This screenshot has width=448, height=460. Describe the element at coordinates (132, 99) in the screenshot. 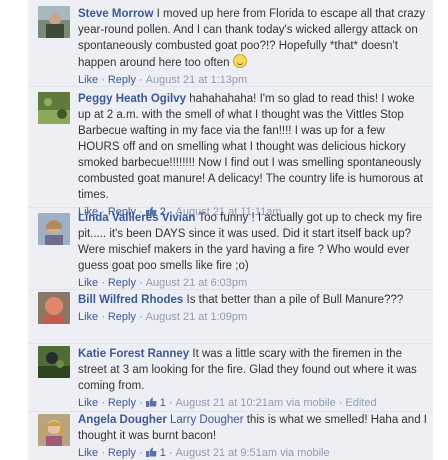

I see `comment-author: Peggy Heath Ogilvy` at that location.